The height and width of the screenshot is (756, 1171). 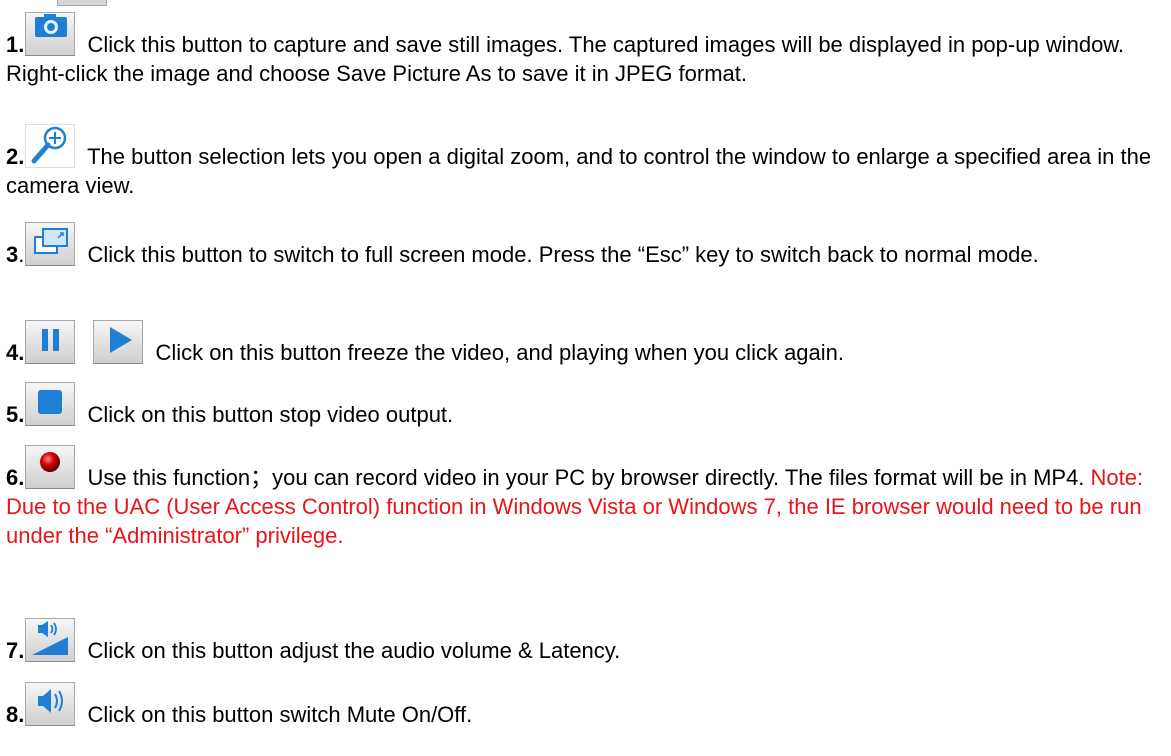 What do you see at coordinates (270, 414) in the screenshot?
I see `item-text: Click on this button stop video output.` at bounding box center [270, 414].